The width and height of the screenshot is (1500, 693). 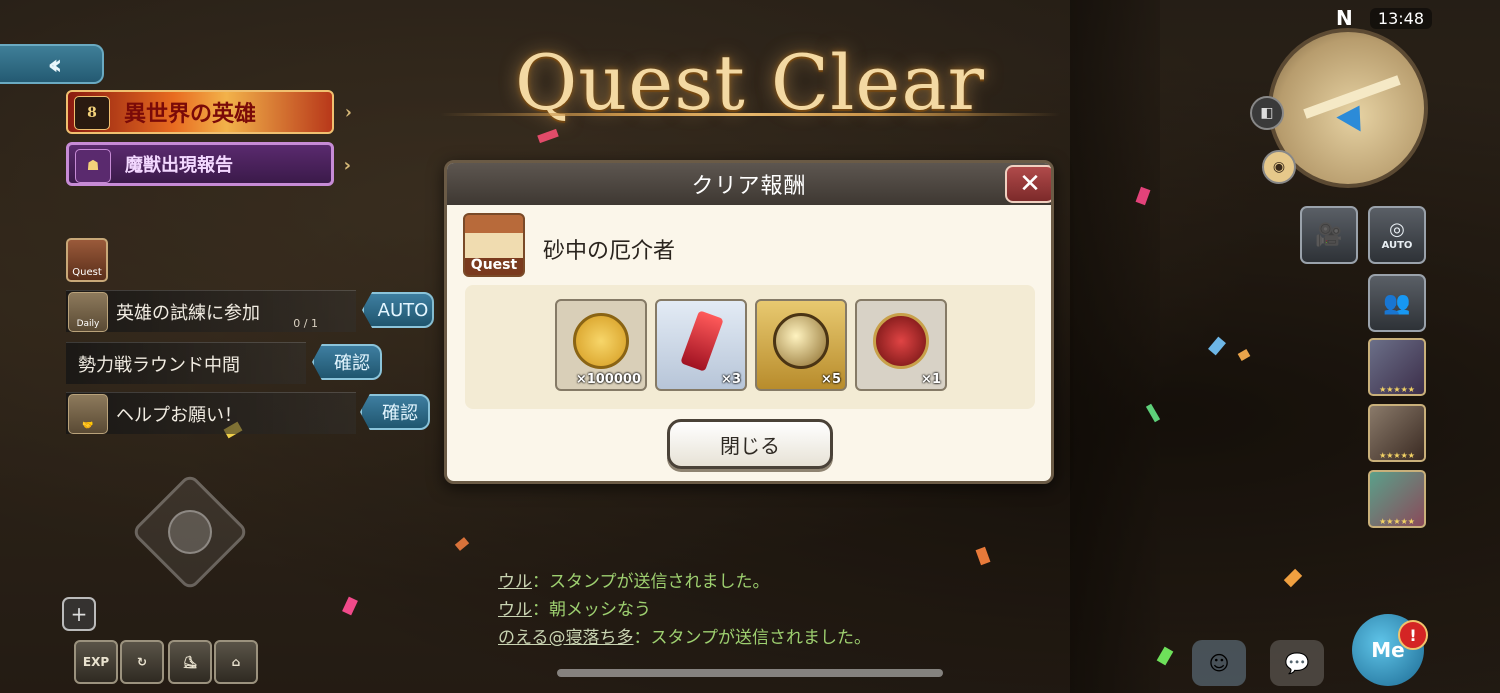 I want to click on close-x-button: ✕, so click(x=1028, y=184).